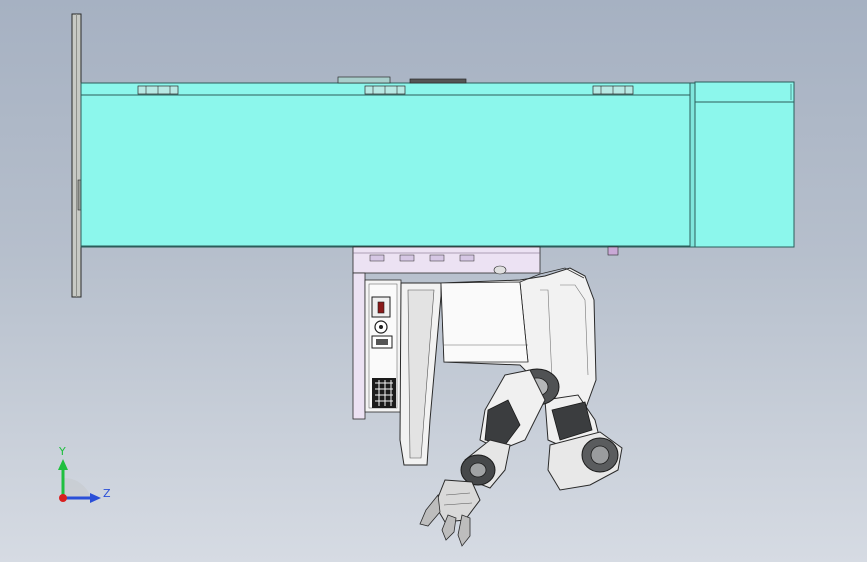  I want to click on vent-grille-icon, so click(384, 393).